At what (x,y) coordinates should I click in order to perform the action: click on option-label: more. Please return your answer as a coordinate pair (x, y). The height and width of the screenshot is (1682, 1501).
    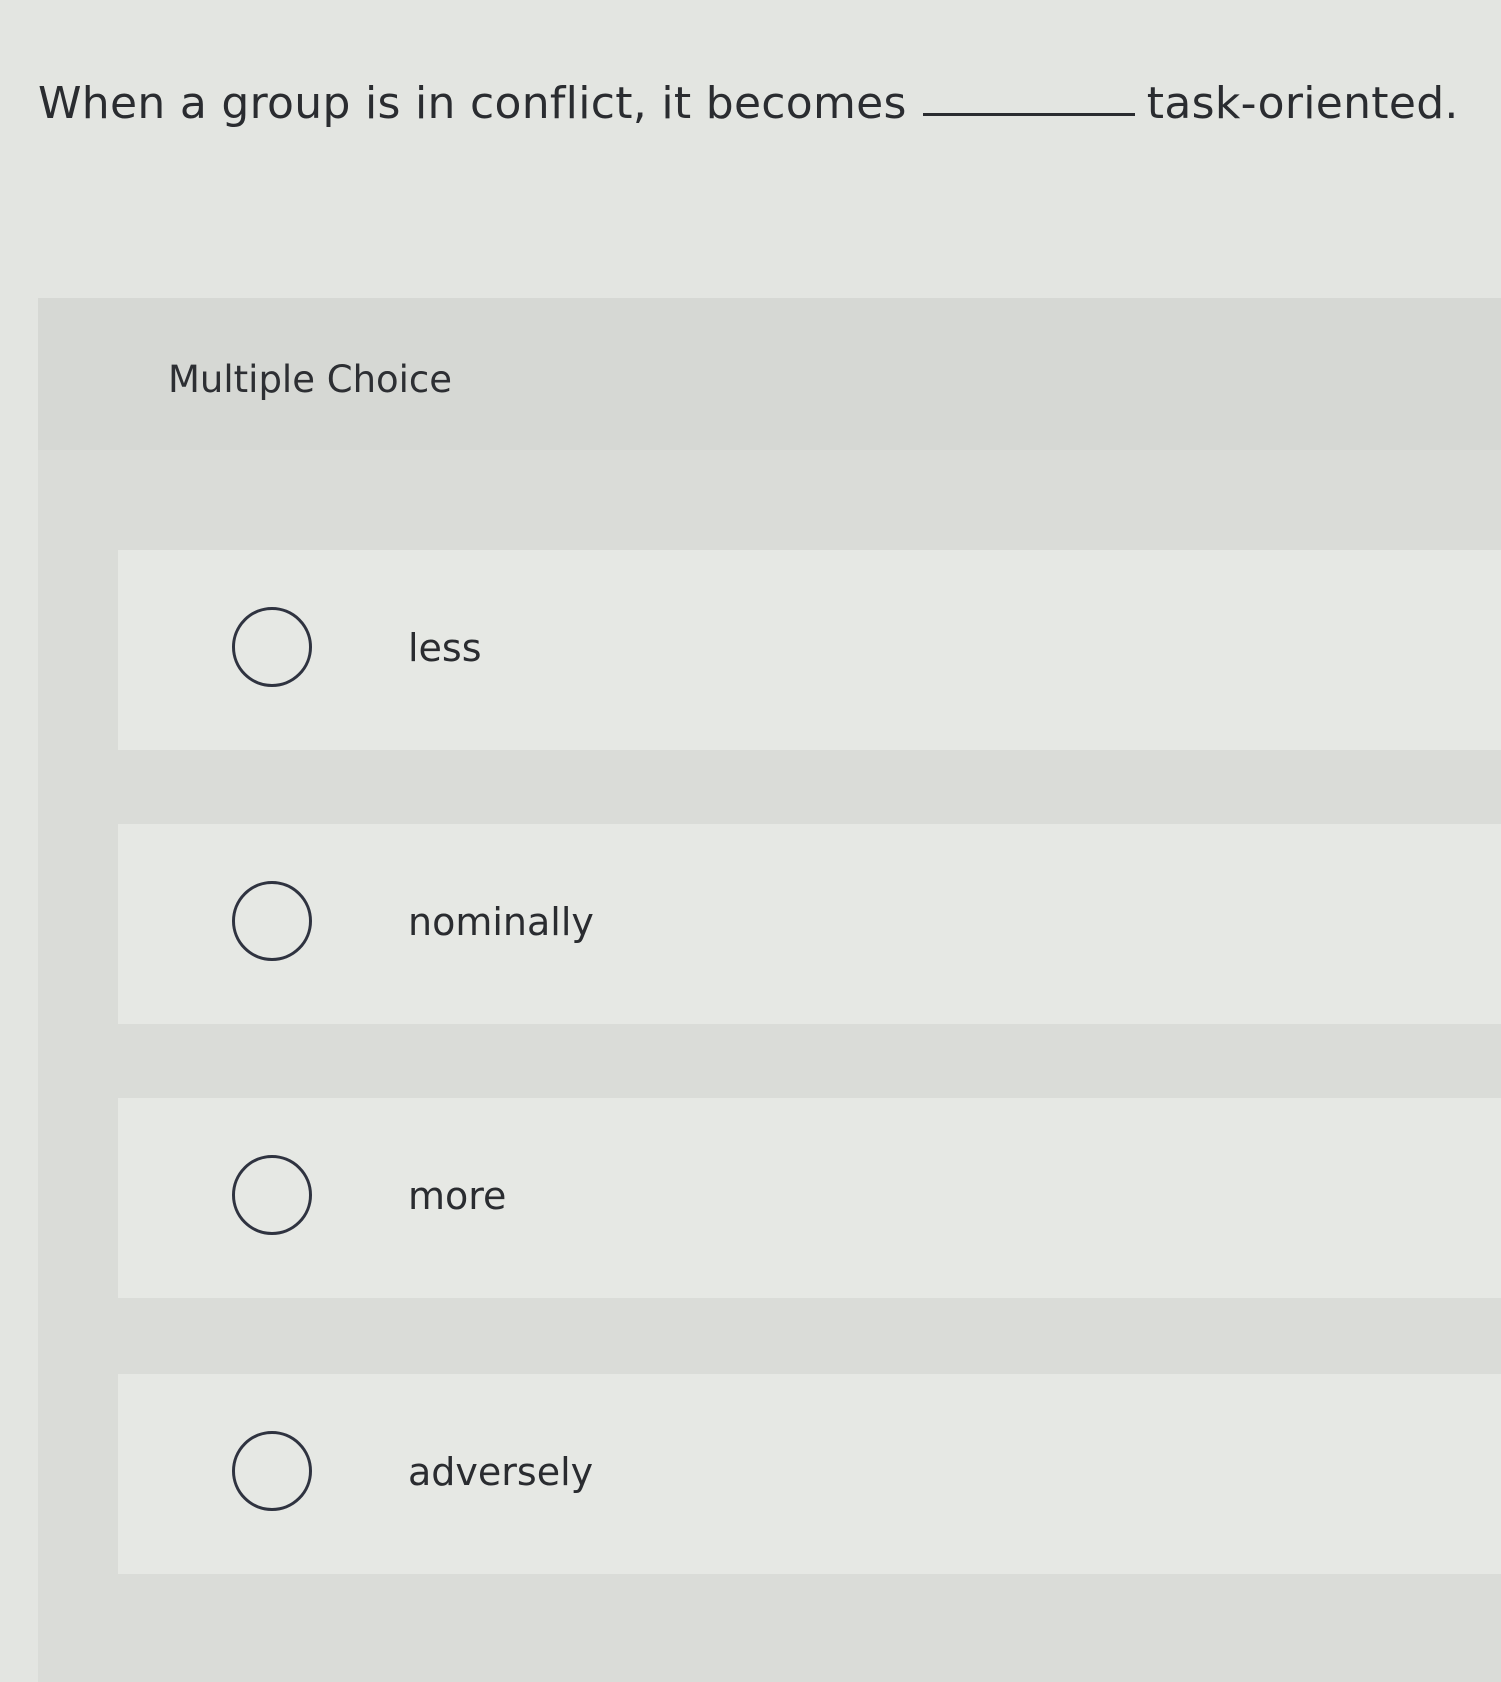
    Looking at the image, I should click on (457, 1196).